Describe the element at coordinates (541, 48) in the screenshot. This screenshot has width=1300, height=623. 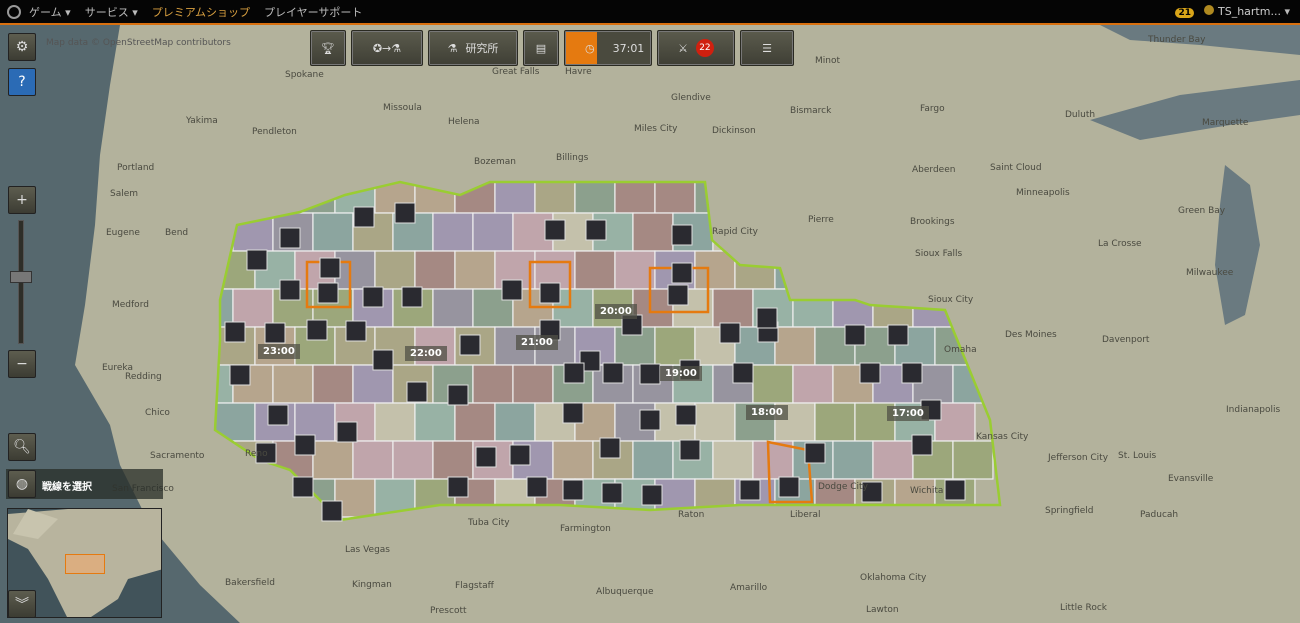
I see `reserves-button: ▤` at that location.